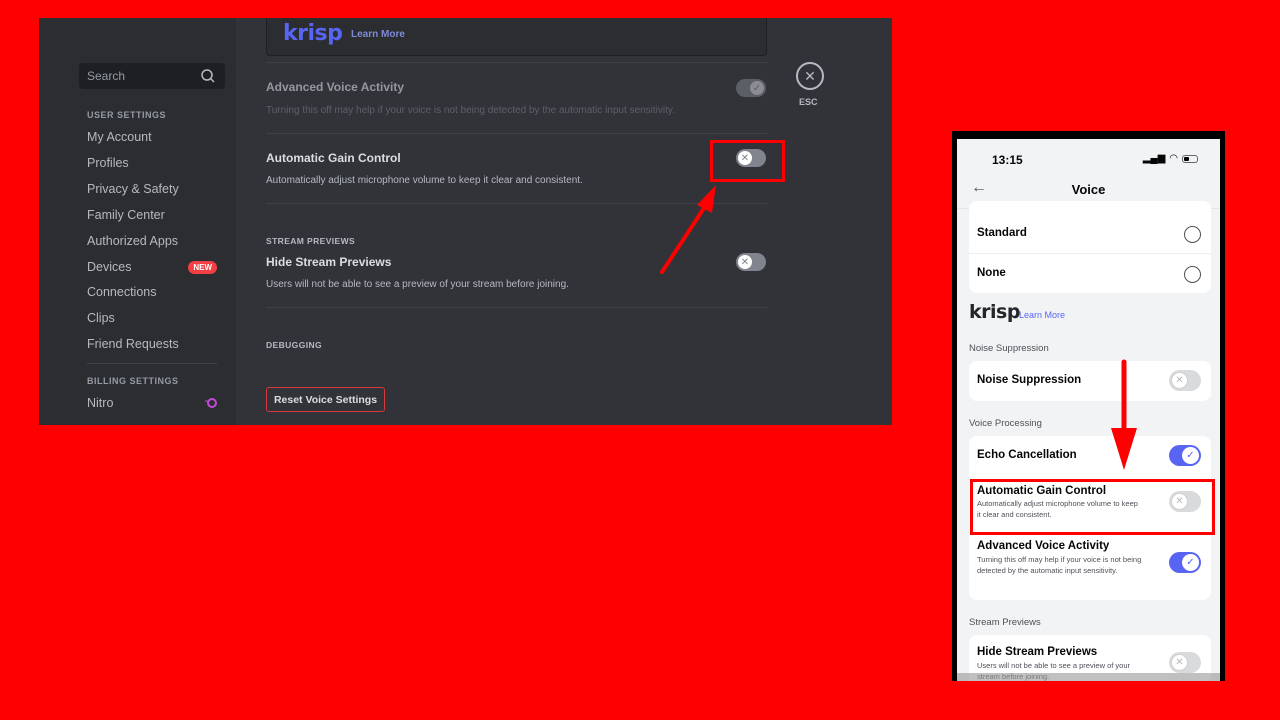  I want to click on noise-suppression-header: Noise Suppression, so click(1009, 348).